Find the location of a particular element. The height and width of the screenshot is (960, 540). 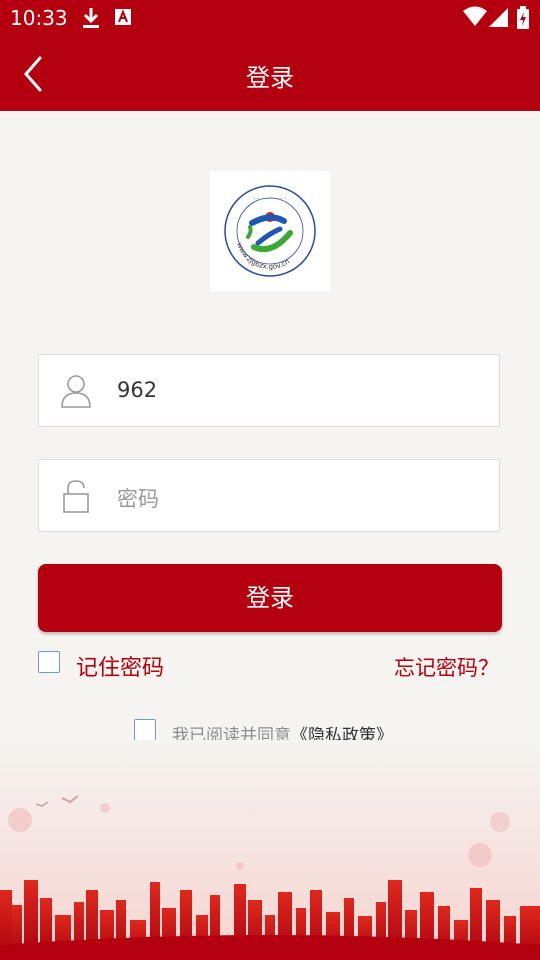

wifi-icon is located at coordinates (475, 16).